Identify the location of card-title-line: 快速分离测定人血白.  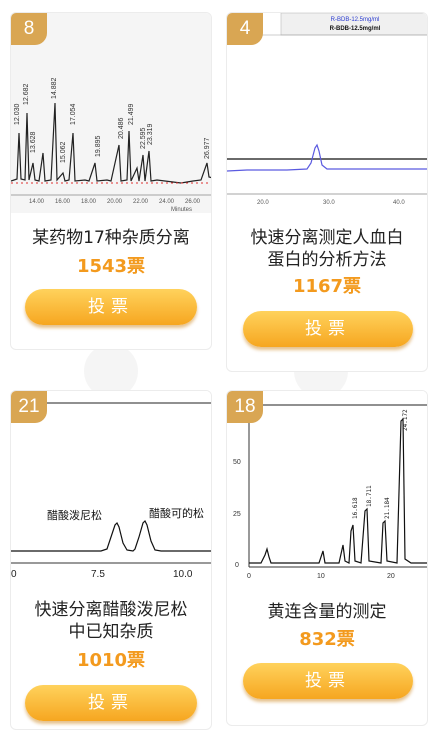
(327, 238).